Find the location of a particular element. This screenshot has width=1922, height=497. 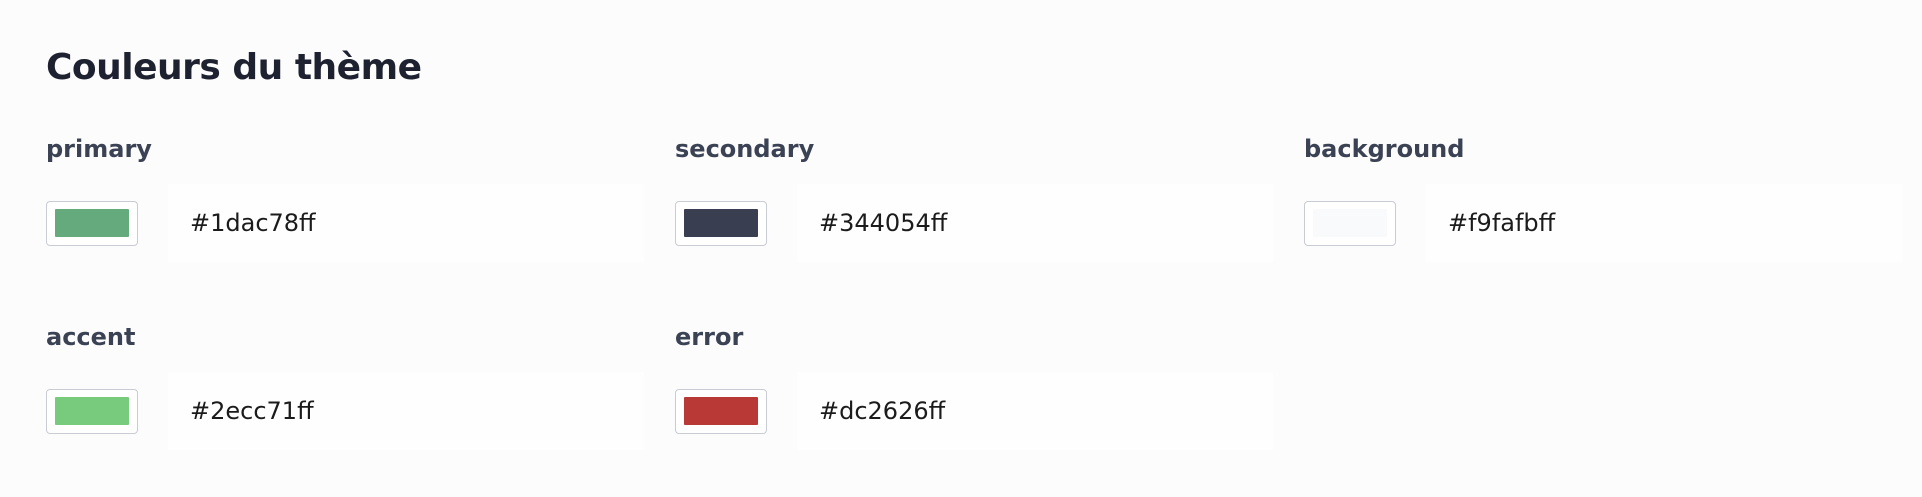

field-label: error is located at coordinates (709, 337).